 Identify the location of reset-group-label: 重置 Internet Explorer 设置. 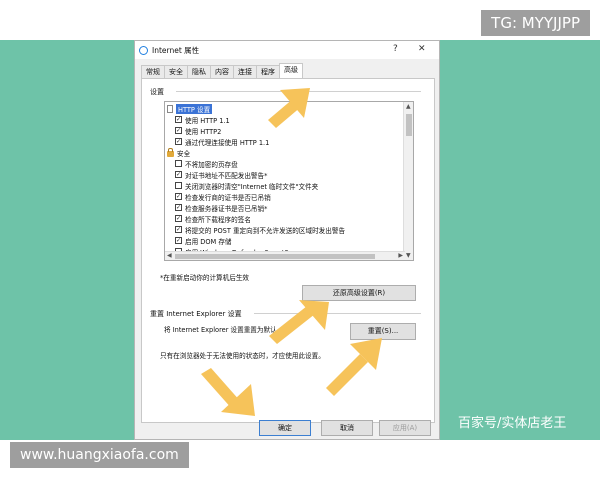
(196, 314).